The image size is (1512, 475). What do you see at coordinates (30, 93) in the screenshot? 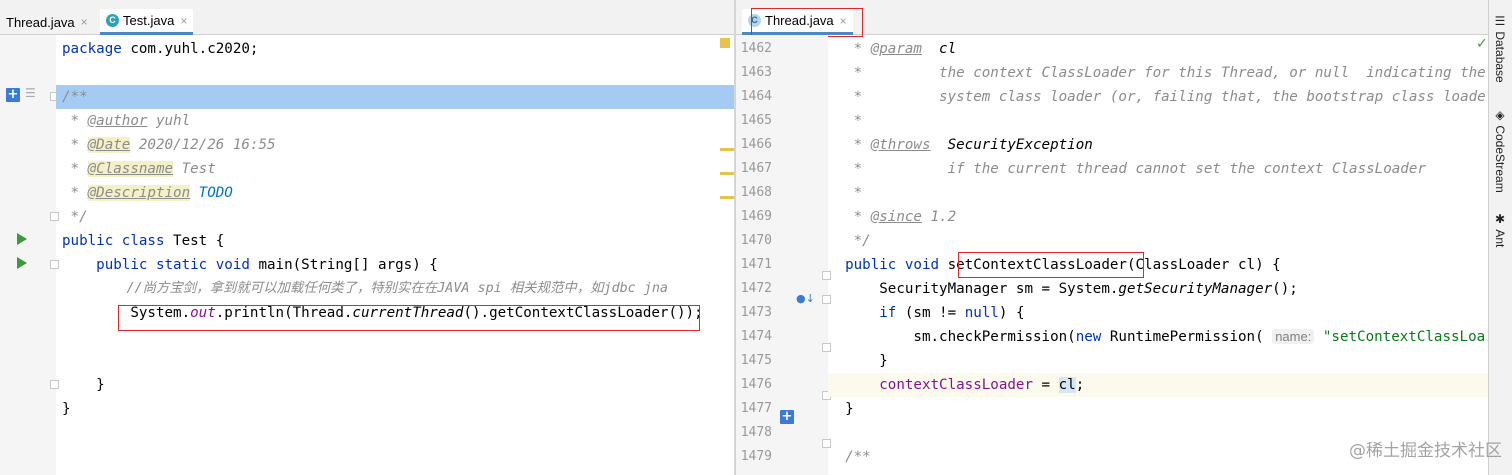
I see `render-doc-icon: ☰` at bounding box center [30, 93].